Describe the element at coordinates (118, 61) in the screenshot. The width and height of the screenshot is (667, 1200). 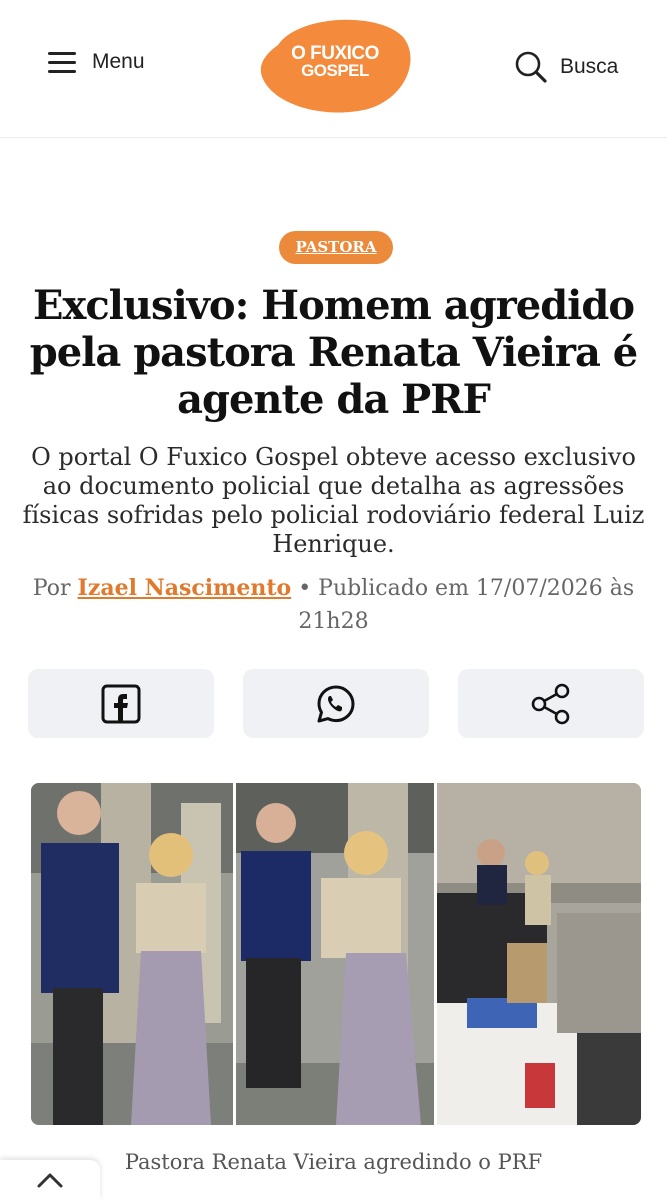
I see `menu-label: Menu` at that location.